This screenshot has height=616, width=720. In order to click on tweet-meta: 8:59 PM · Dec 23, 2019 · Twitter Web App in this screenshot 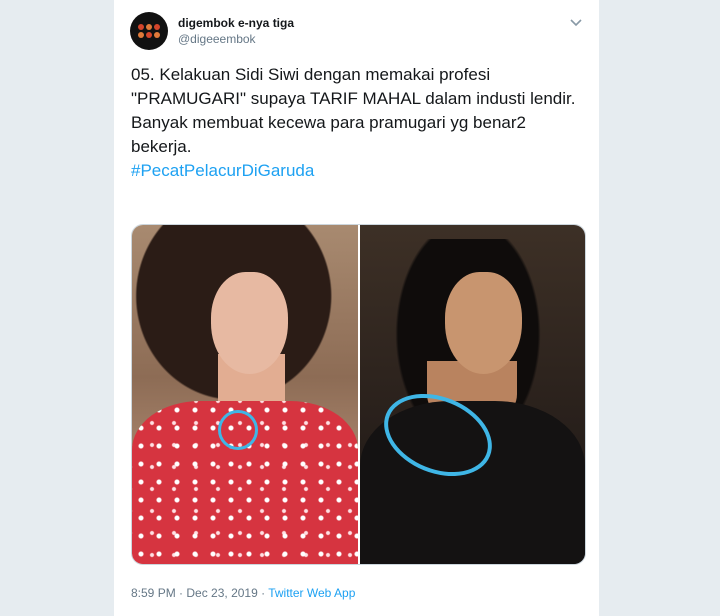, I will do `click(243, 593)`.